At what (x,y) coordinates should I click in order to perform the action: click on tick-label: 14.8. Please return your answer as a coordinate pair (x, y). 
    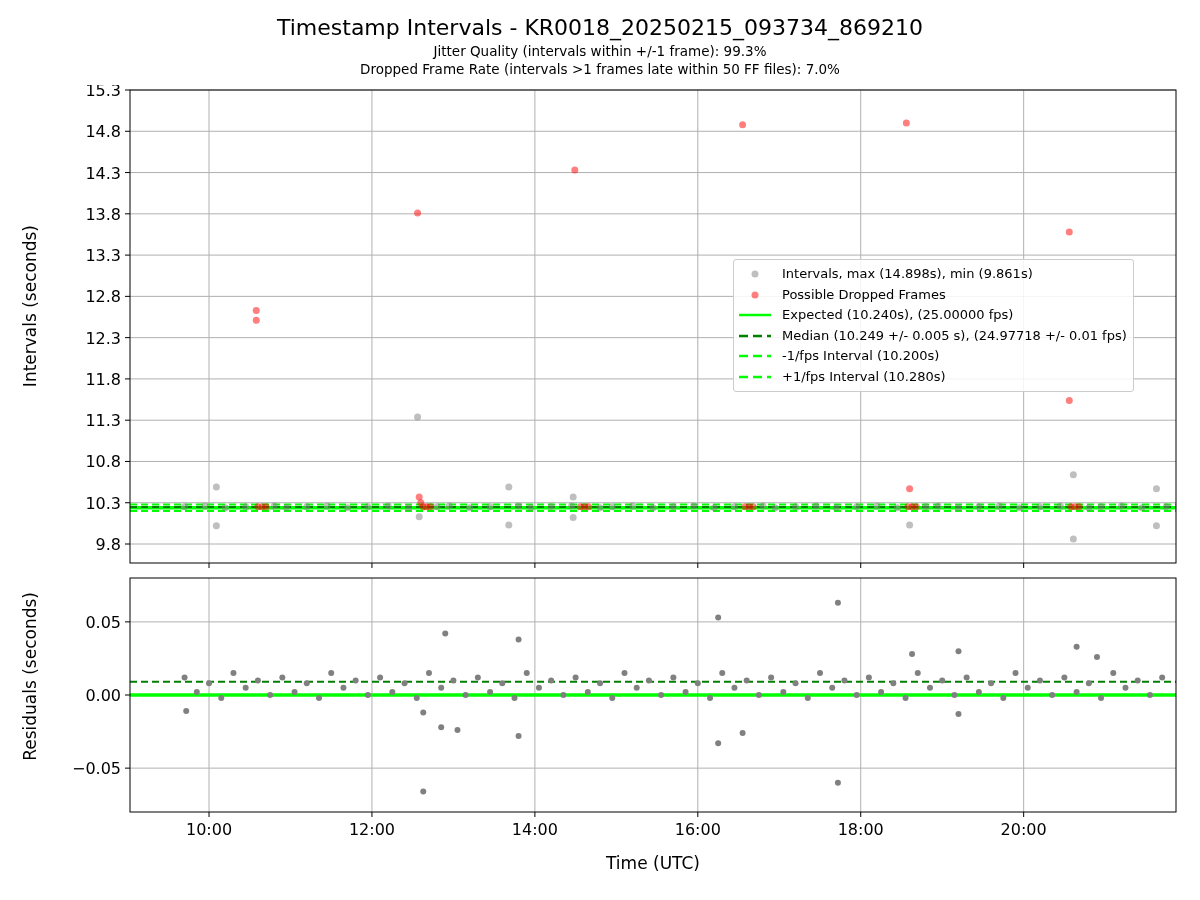
    Looking at the image, I should click on (103, 132).